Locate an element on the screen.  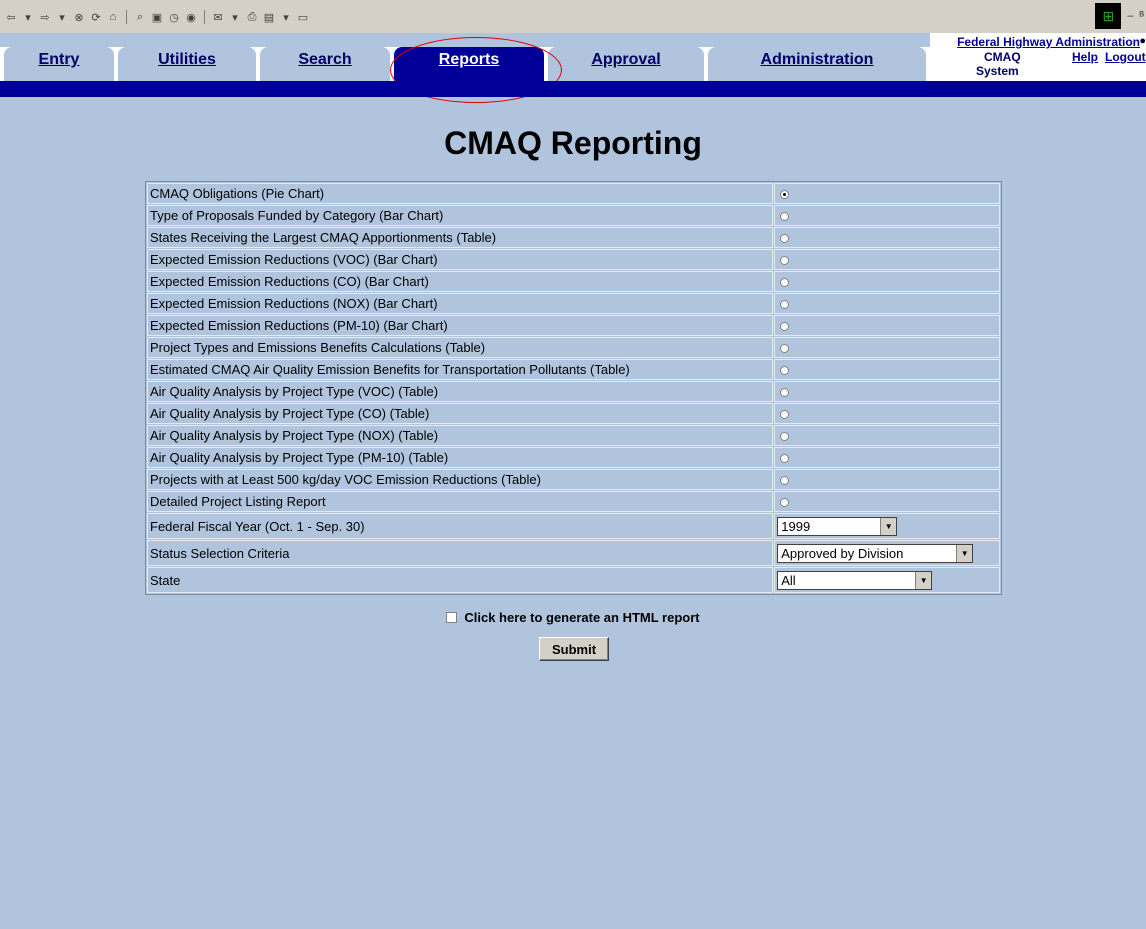
tab-search: Search is located at coordinates (325, 64).